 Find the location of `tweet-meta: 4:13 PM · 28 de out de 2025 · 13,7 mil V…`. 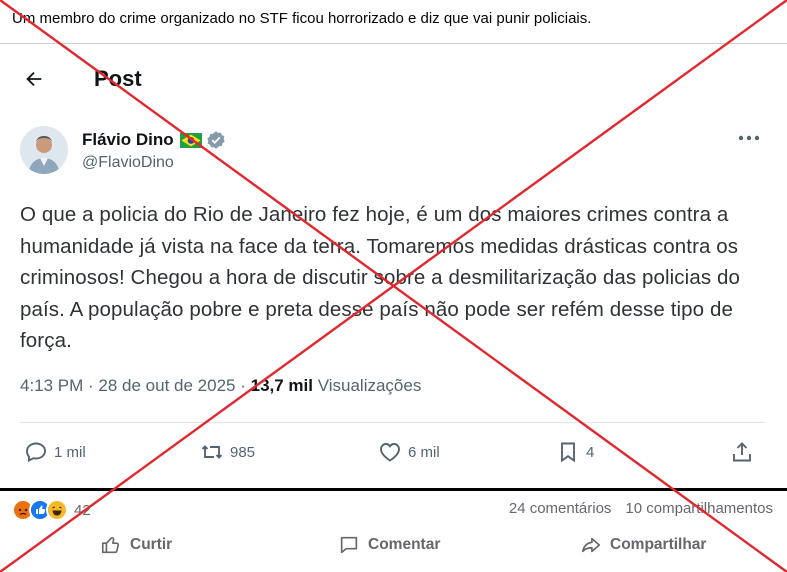

tweet-meta: 4:13 PM · 28 de out de 2025 · 13,7 mil V… is located at coordinates (220, 386).